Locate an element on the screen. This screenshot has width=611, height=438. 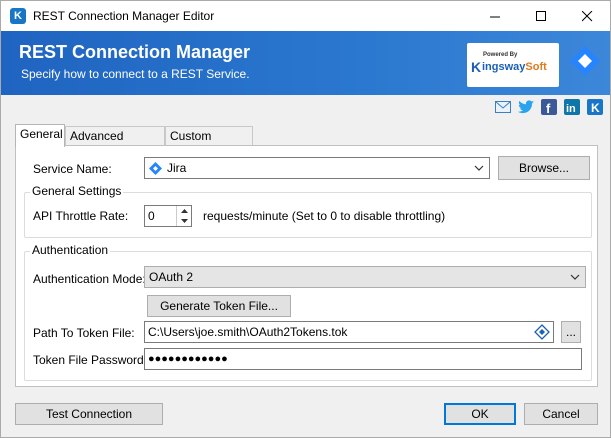
title-bar: K REST Connection Manager Editor is located at coordinates (305, 16).